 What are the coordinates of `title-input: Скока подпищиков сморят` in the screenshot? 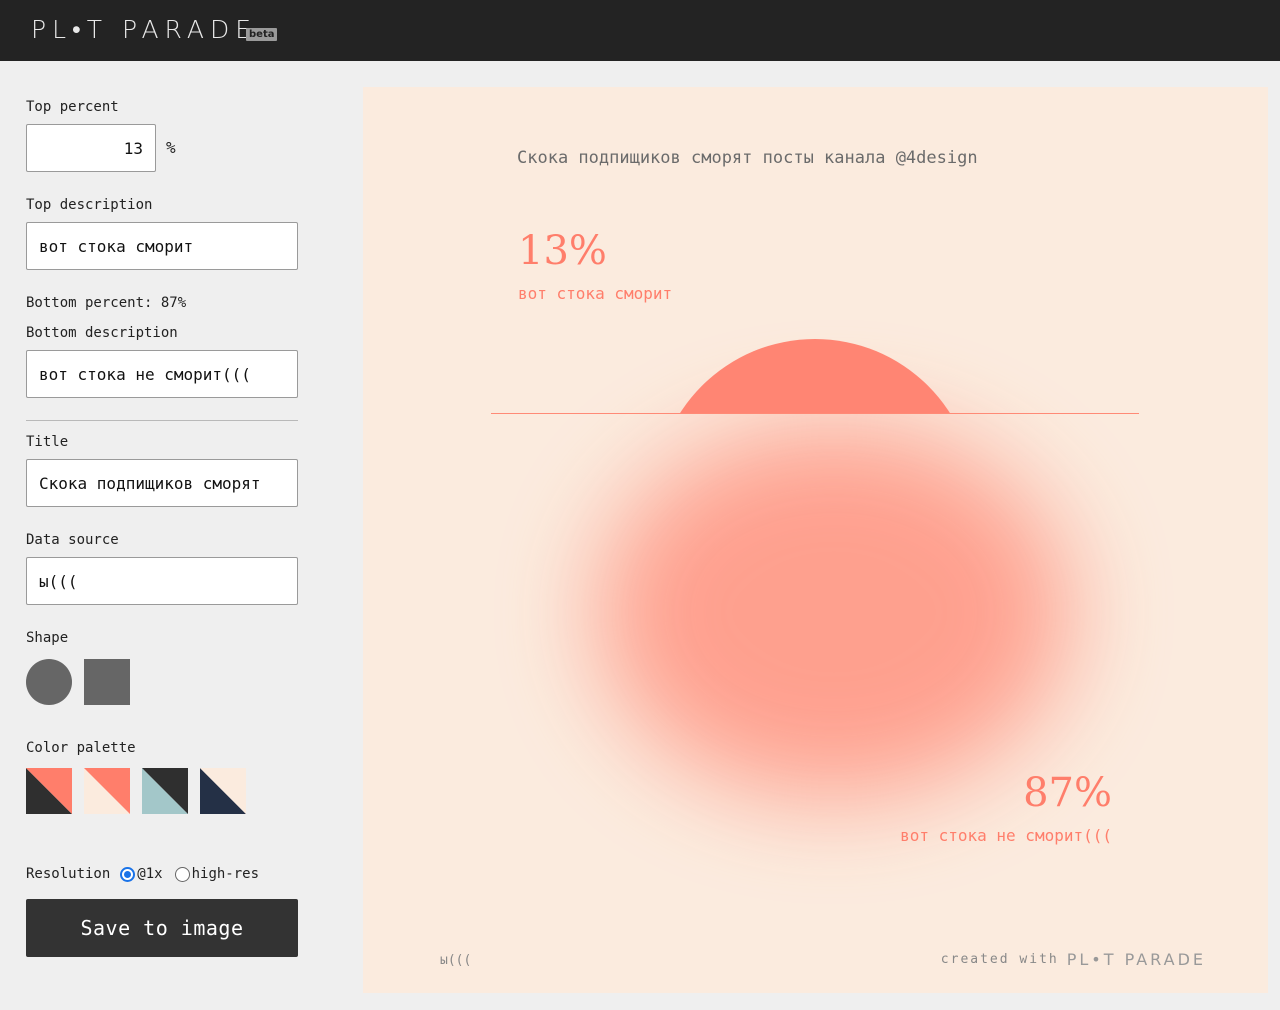 It's located at (162, 483).